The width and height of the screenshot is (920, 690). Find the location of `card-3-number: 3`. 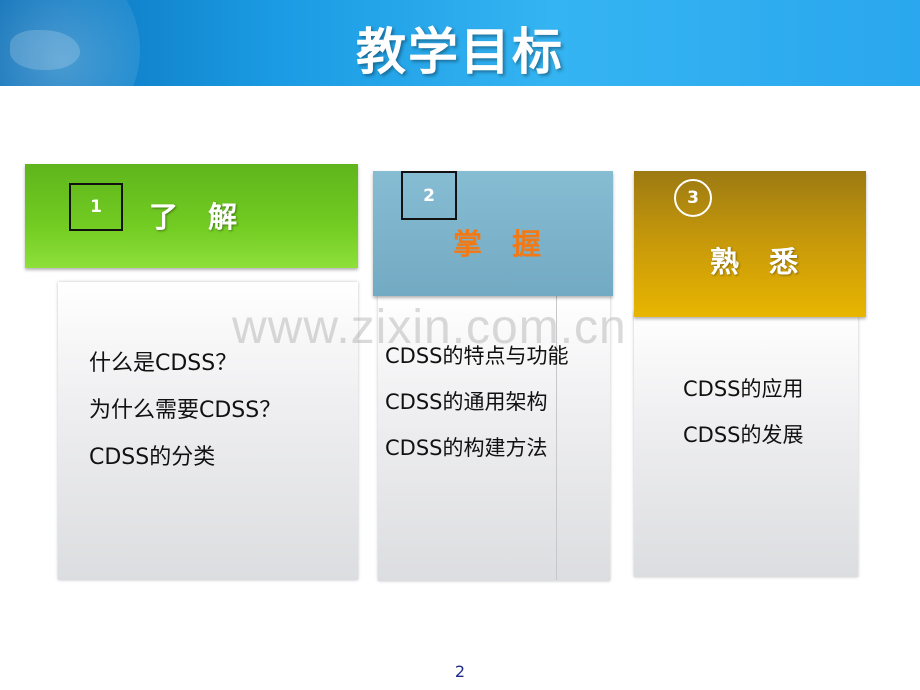

card-3-number: 3 is located at coordinates (693, 198).